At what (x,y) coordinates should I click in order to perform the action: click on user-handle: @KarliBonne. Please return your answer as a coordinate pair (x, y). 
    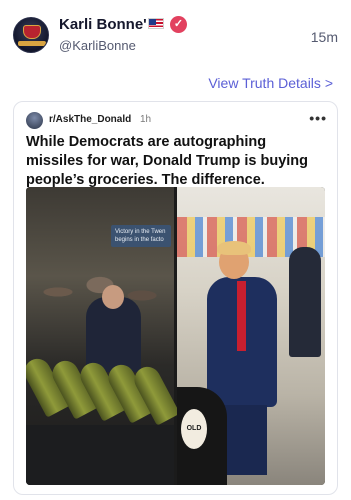
    Looking at the image, I should click on (97, 45).